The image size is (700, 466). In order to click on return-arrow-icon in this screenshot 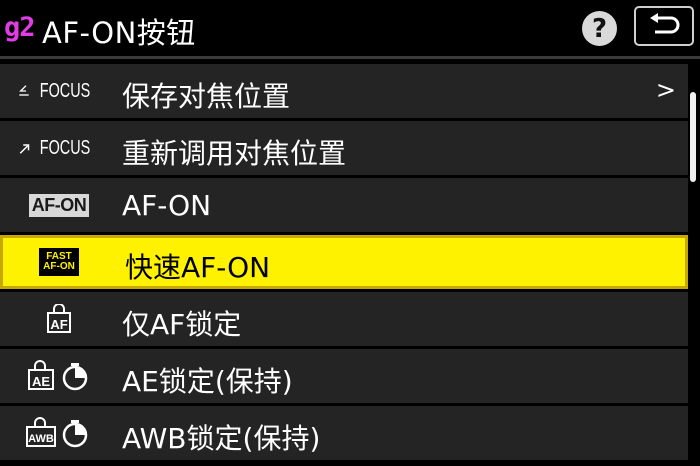, I will do `click(665, 23)`.